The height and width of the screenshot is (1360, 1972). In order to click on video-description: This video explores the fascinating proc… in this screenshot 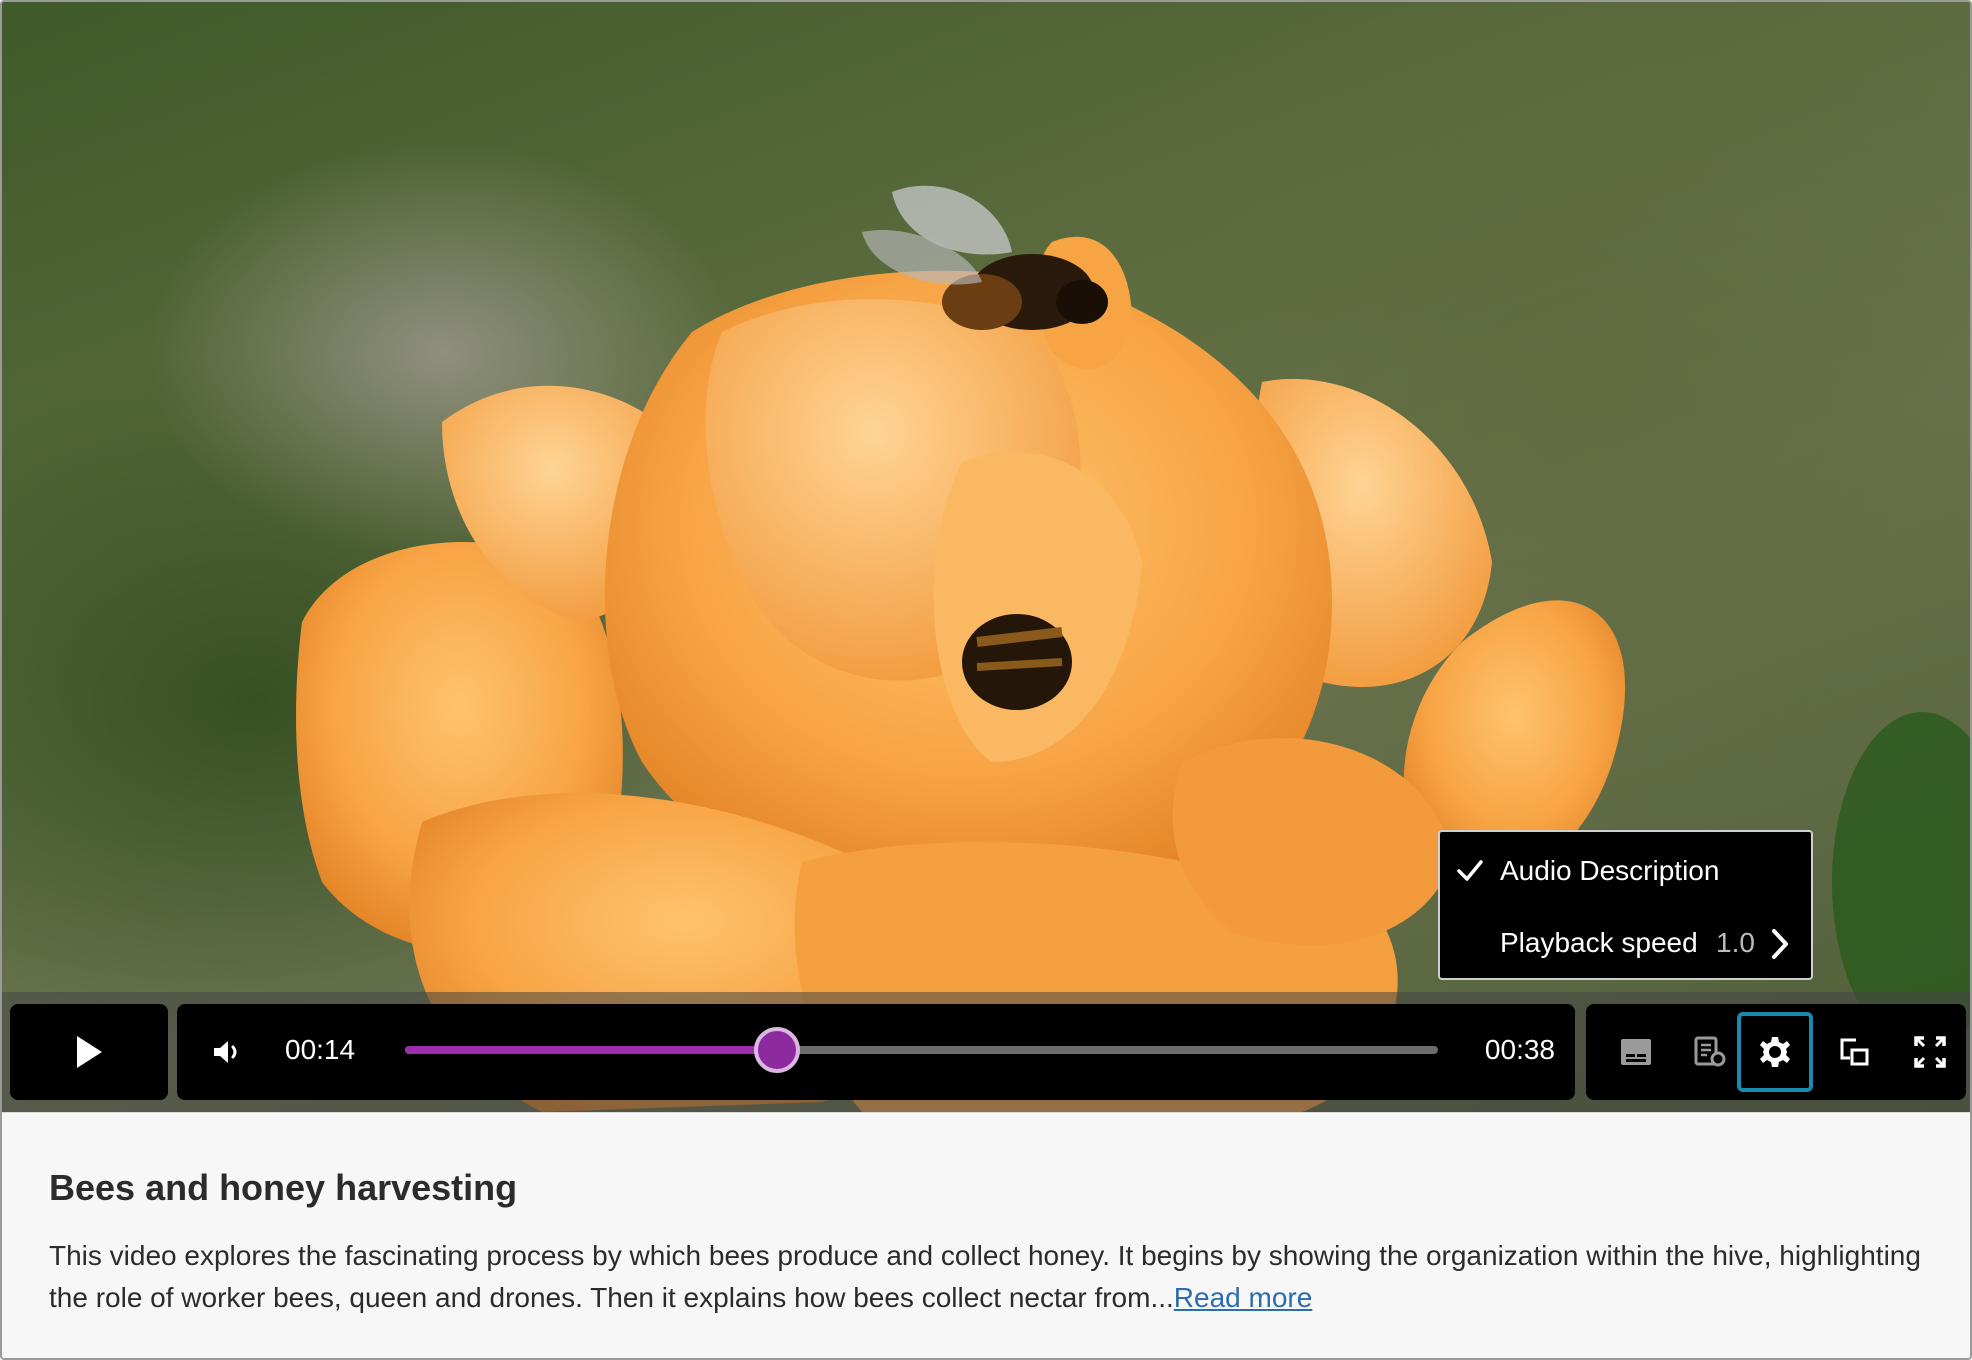, I will do `click(989, 1277)`.